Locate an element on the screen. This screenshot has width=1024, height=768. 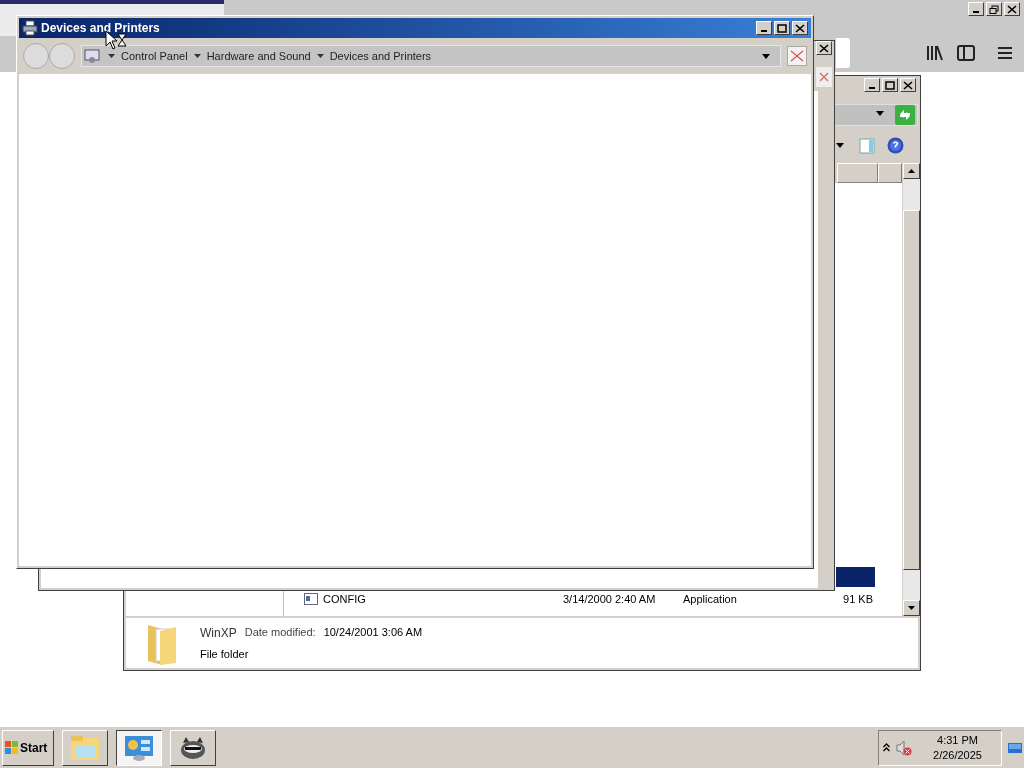
date-modified-value: 10/24/2001 3:06 AM is located at coordinates (373, 632).